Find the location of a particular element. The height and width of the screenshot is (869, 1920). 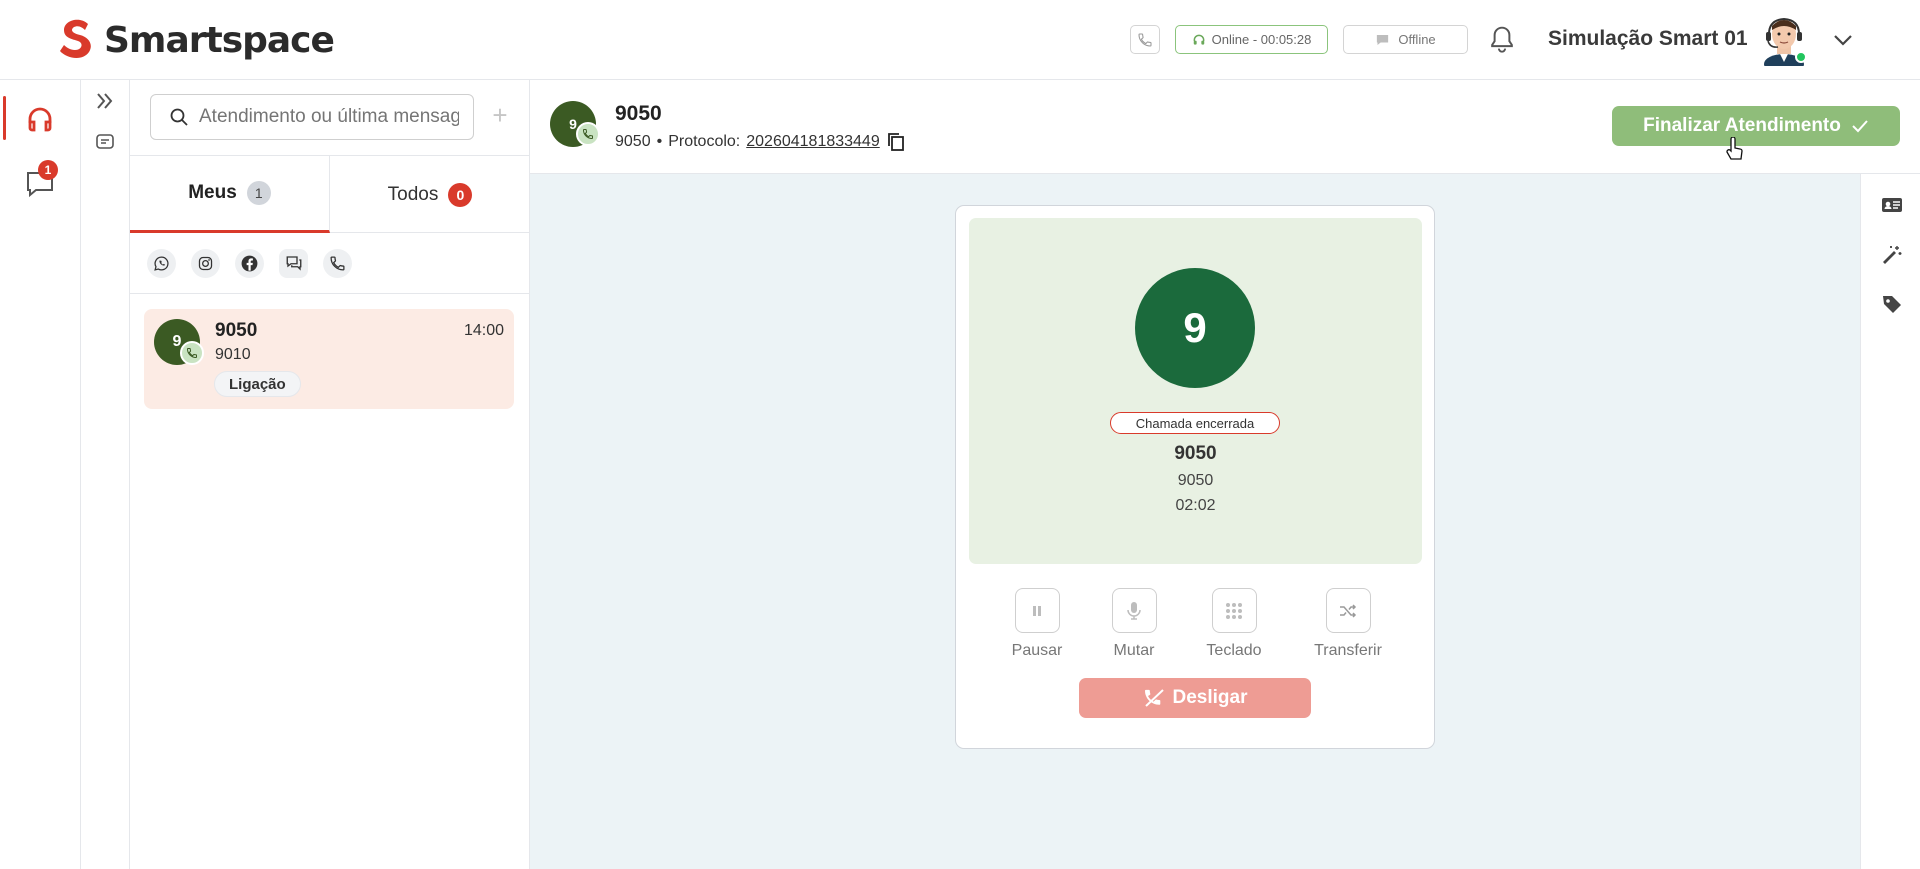

keypad-button is located at coordinates (1234, 610).